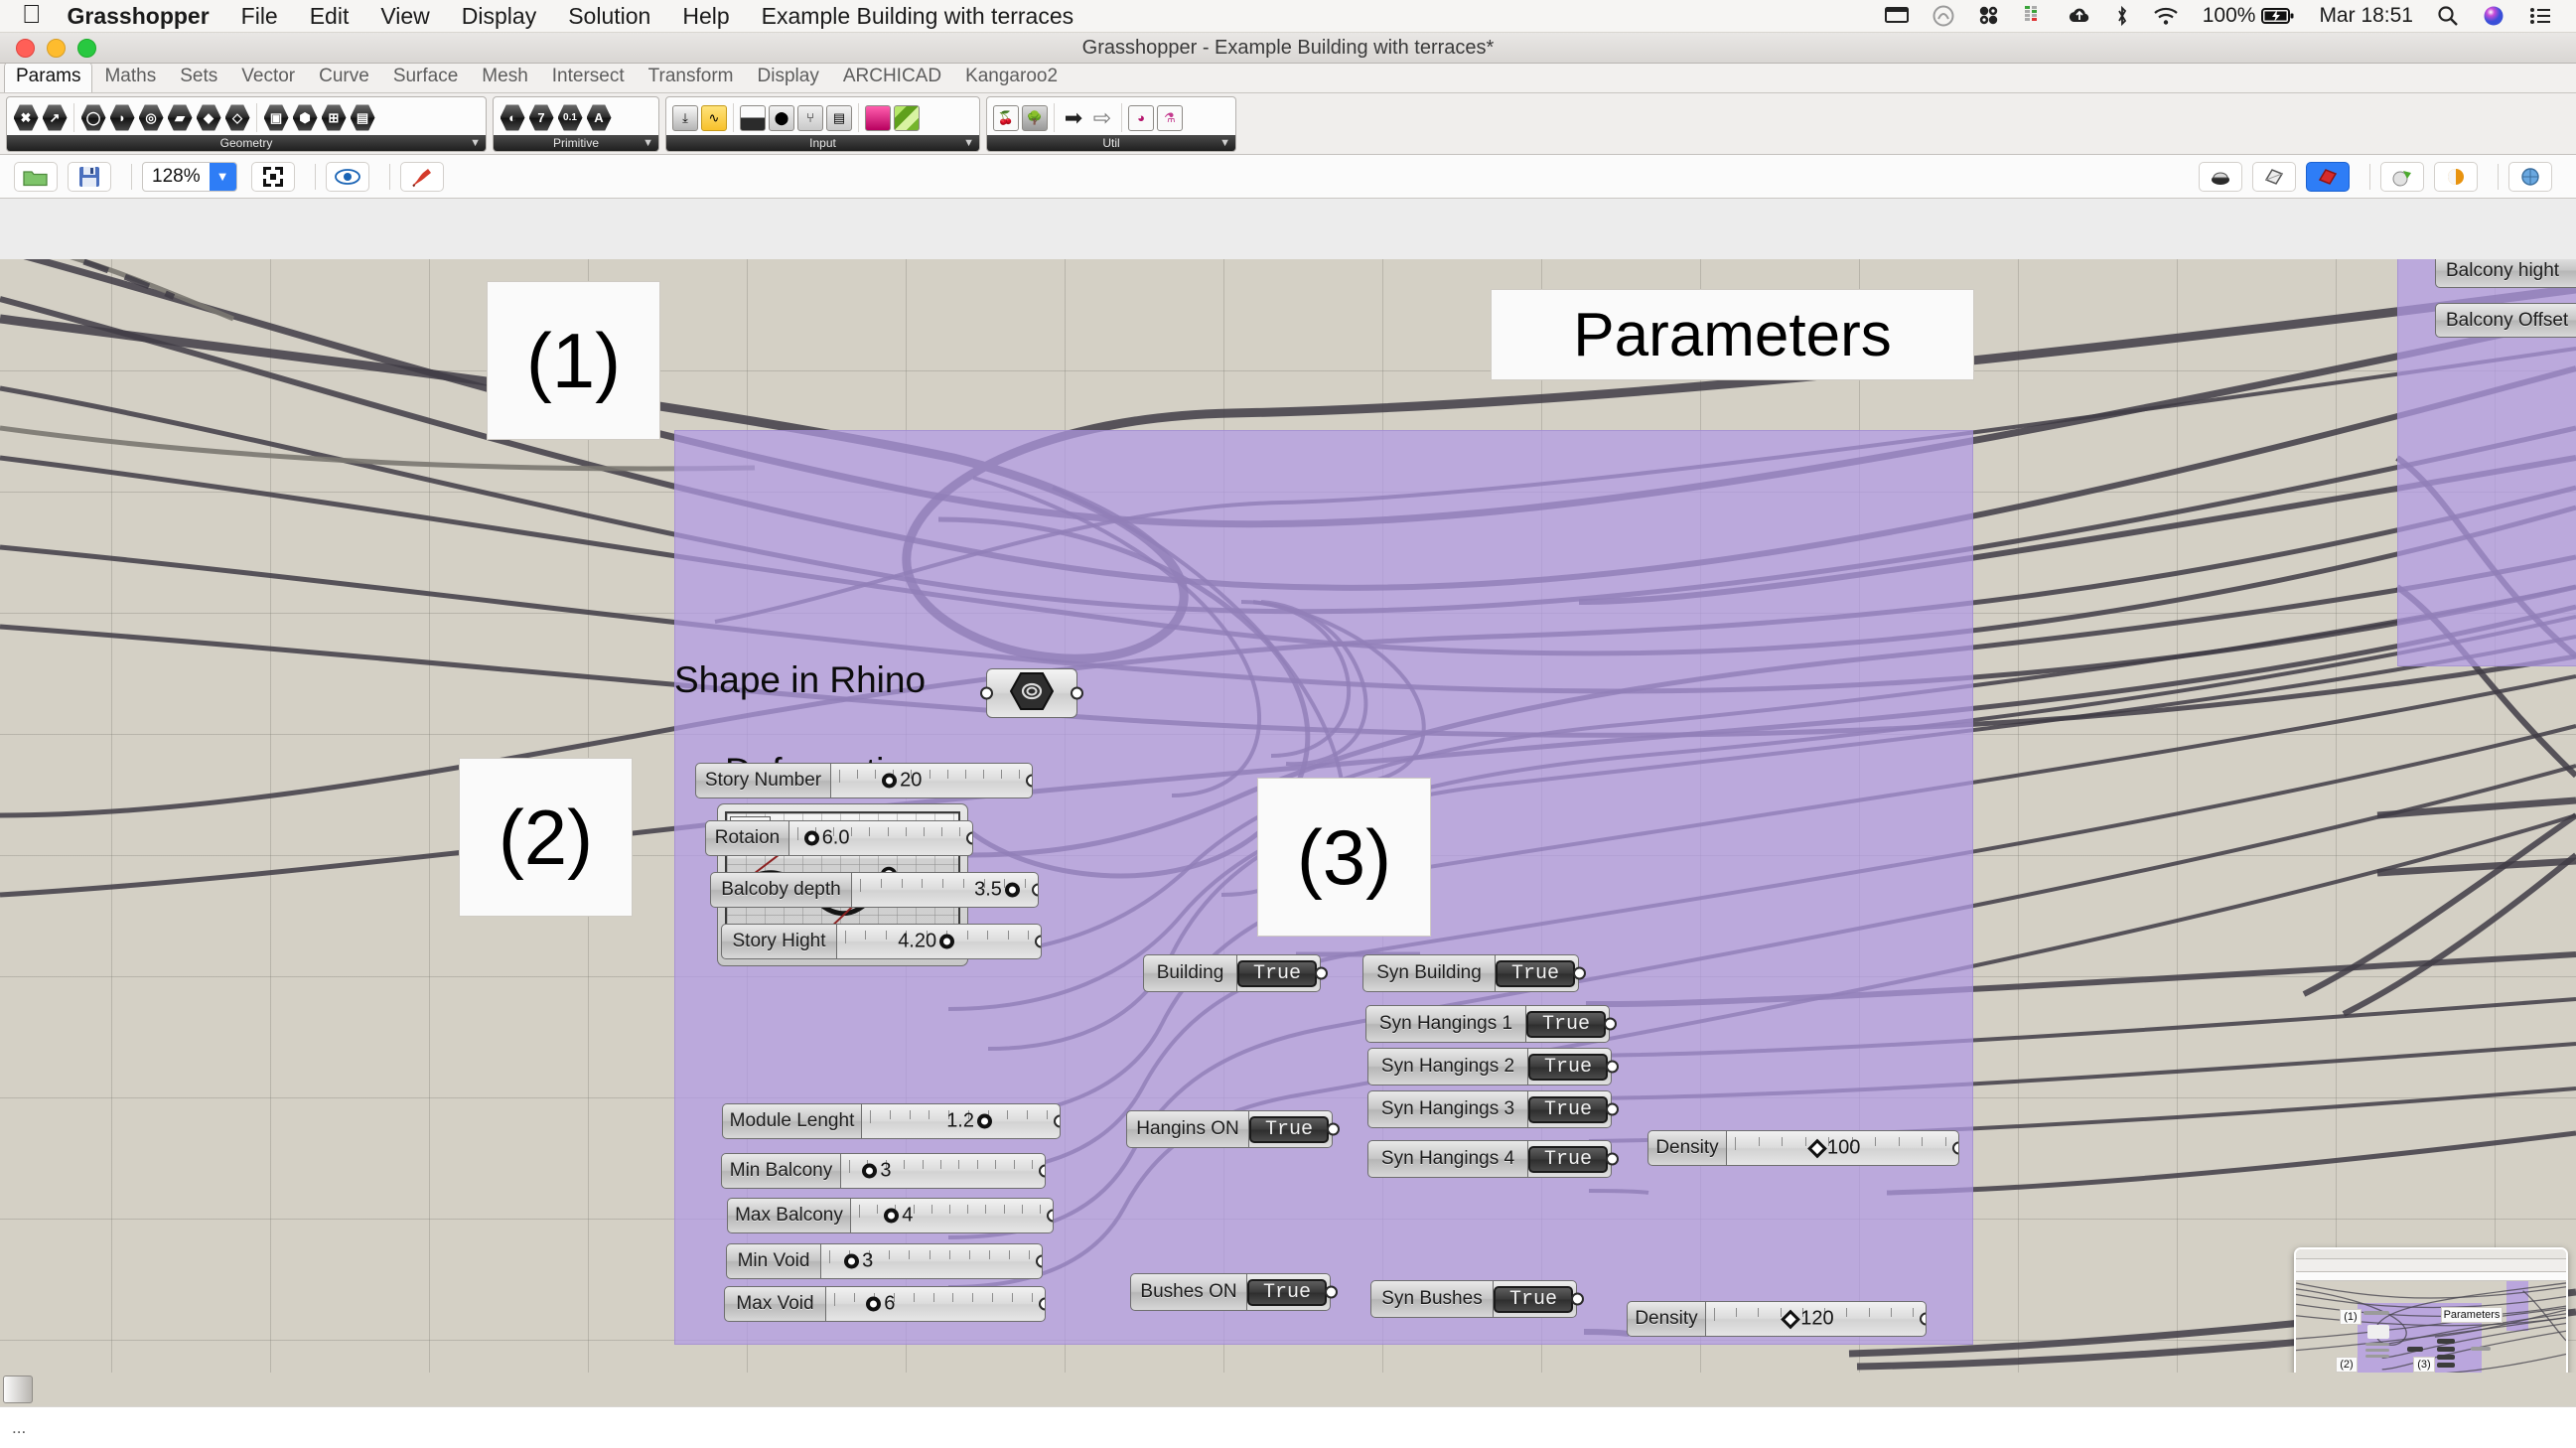 This screenshot has height=1448, width=2576. I want to click on slider-track: 6.0, so click(881, 838).